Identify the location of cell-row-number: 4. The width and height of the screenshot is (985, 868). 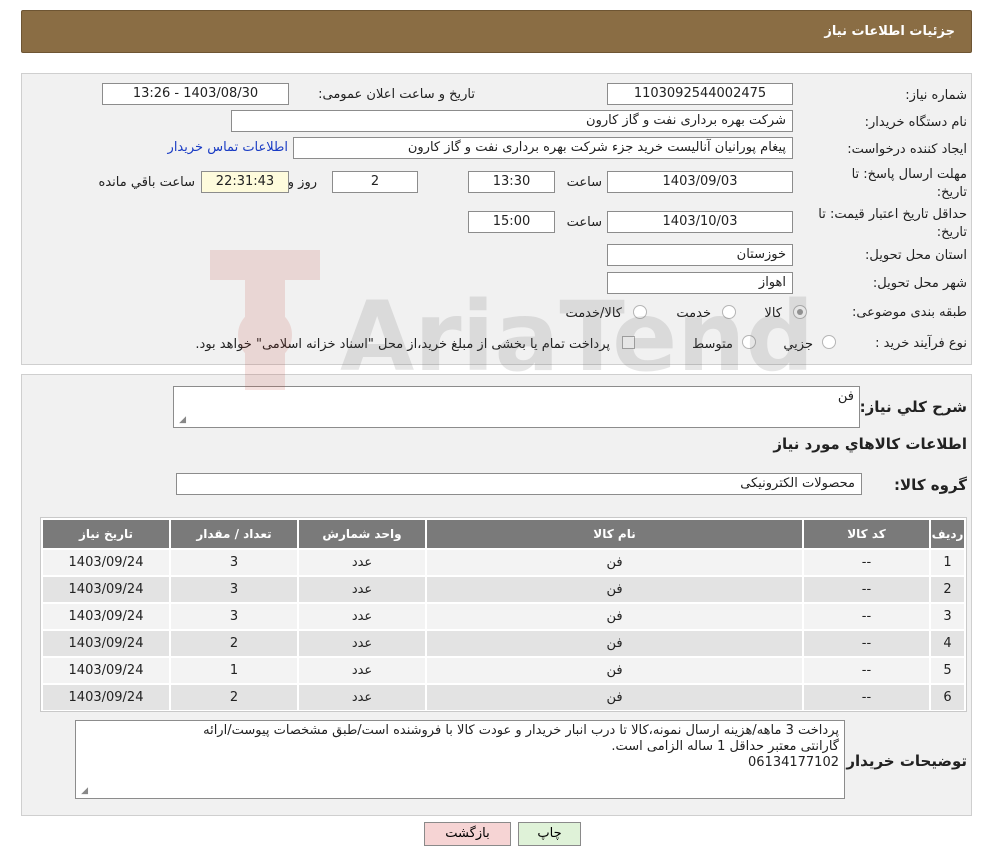
(947, 643).